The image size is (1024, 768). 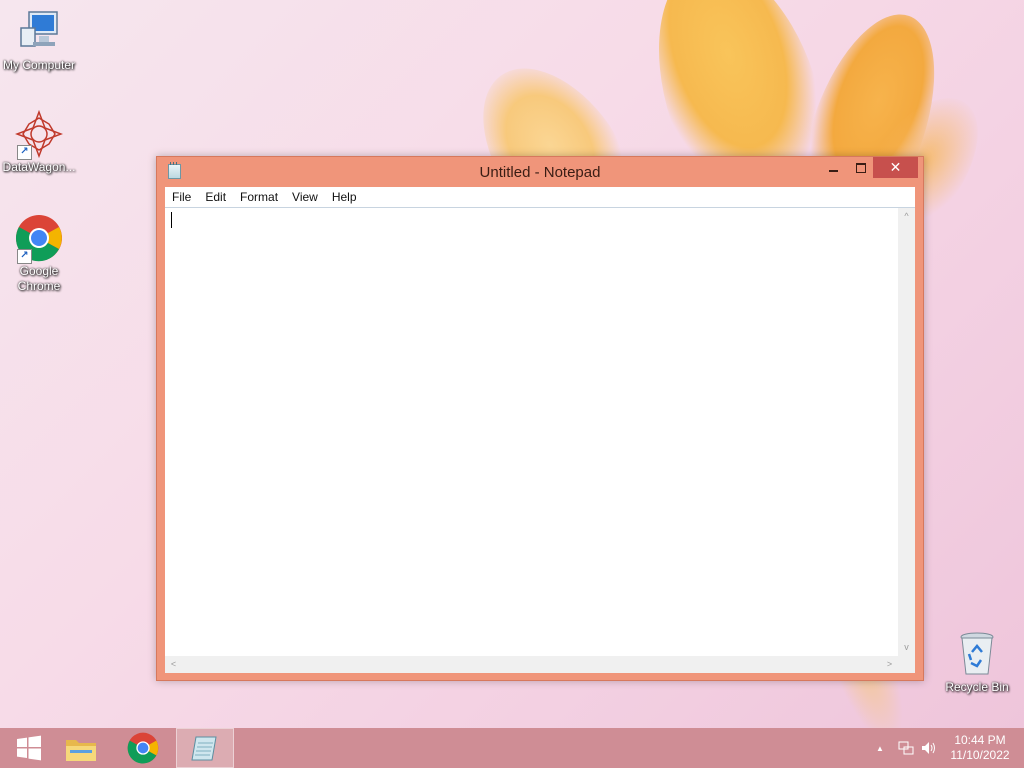 What do you see at coordinates (171, 220) in the screenshot?
I see `text-caret` at bounding box center [171, 220].